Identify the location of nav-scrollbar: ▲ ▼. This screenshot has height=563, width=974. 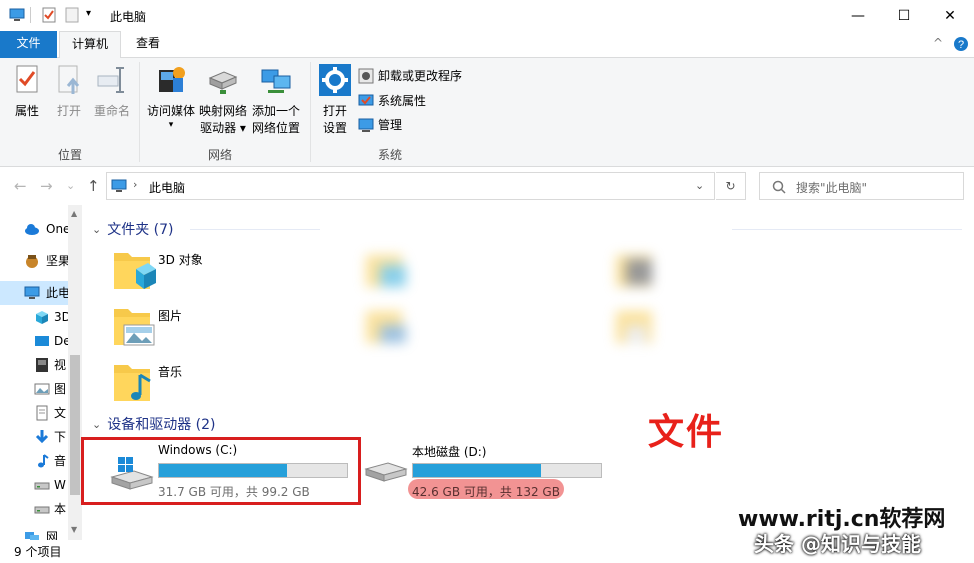
(75, 372).